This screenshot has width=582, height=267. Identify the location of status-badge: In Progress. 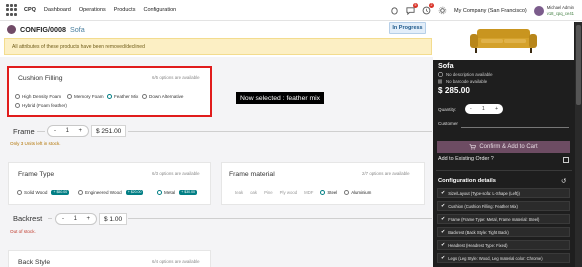
(407, 28).